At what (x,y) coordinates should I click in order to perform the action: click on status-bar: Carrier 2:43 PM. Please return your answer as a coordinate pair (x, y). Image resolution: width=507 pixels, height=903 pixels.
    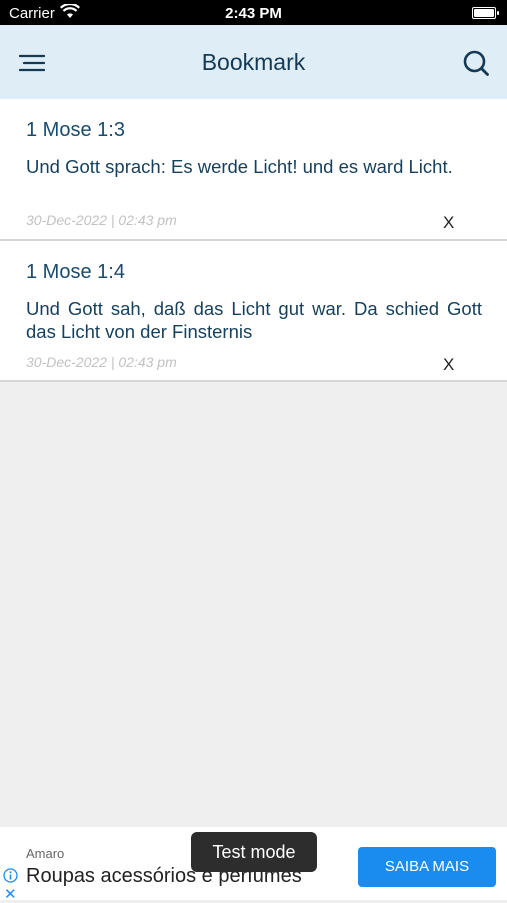
    Looking at the image, I should click on (253, 12).